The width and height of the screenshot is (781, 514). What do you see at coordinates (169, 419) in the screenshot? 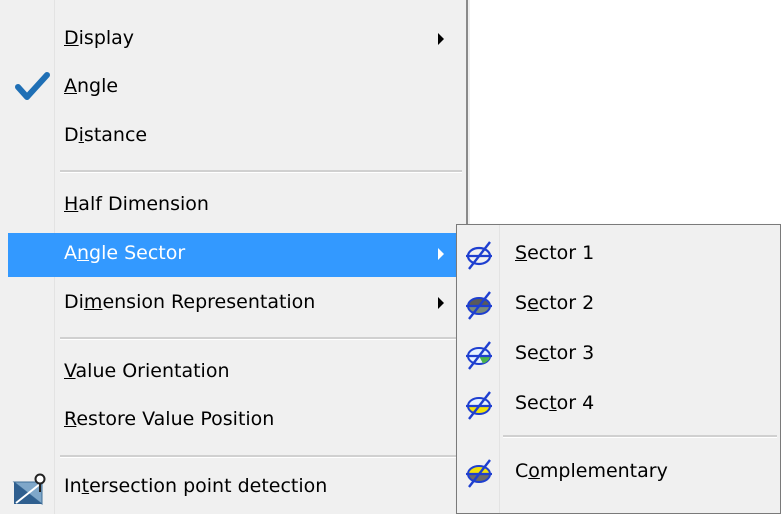
I see `menu-item-label: Restore Value Position` at bounding box center [169, 419].